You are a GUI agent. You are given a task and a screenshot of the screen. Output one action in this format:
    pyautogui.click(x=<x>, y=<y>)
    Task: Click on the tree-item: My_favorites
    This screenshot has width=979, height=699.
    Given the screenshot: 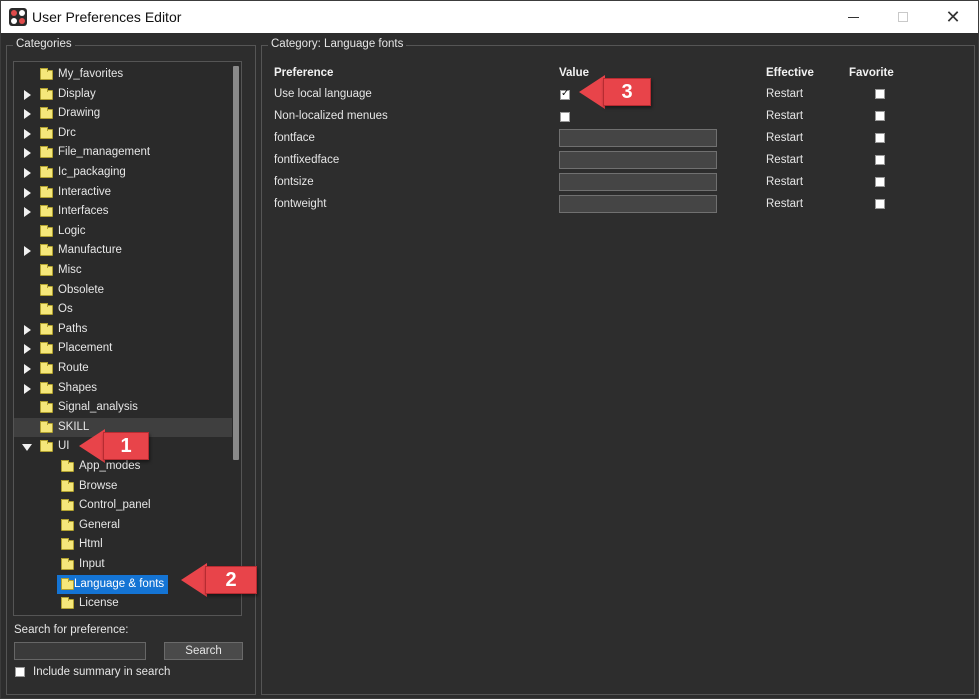 What is the action you would take?
    pyautogui.click(x=123, y=75)
    